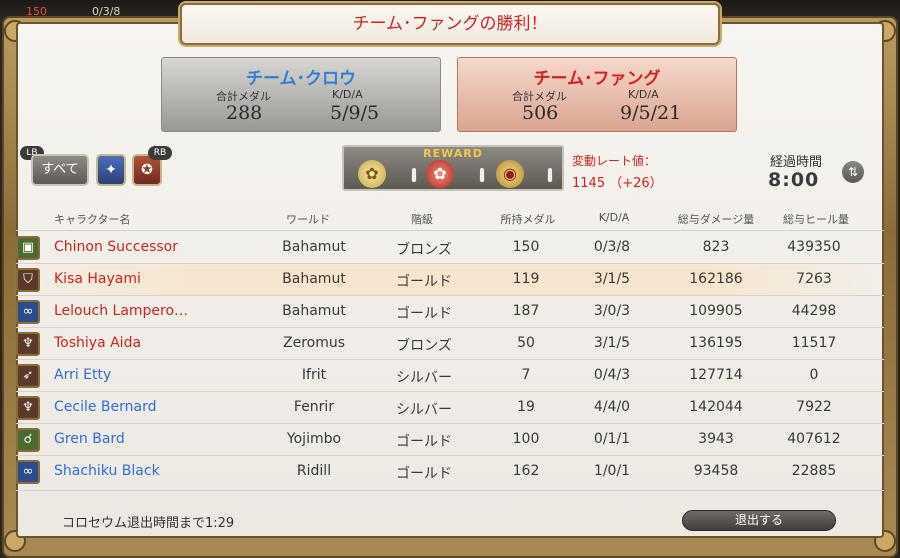  I want to click on sort-arrows-icon: ⇅, so click(853, 172).